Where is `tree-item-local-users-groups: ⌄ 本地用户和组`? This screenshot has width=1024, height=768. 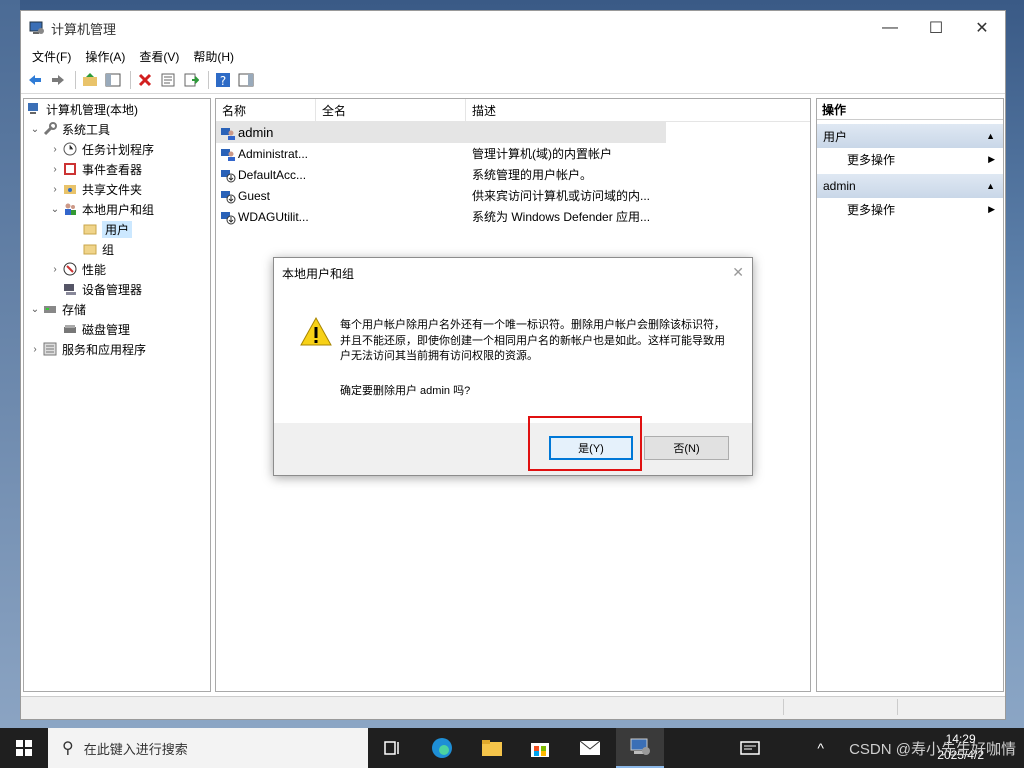
tree-item-local-users-groups: ⌄ 本地用户和组 is located at coordinates (117, 209).